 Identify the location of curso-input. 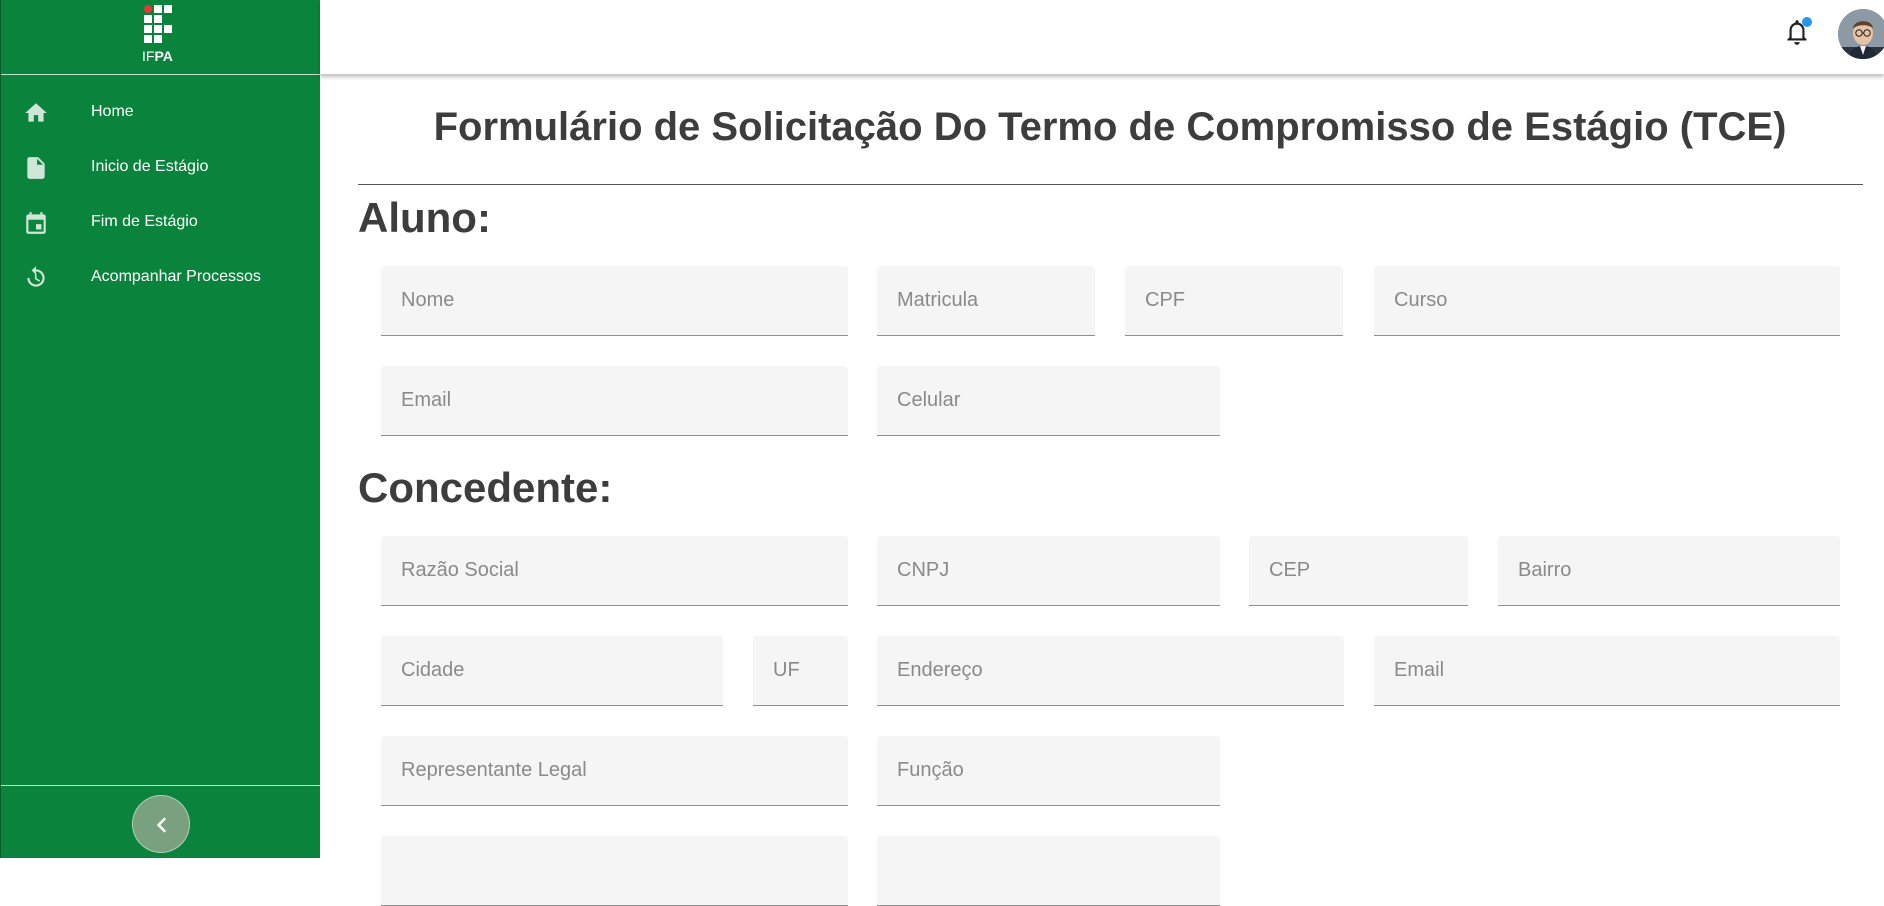
(1607, 300).